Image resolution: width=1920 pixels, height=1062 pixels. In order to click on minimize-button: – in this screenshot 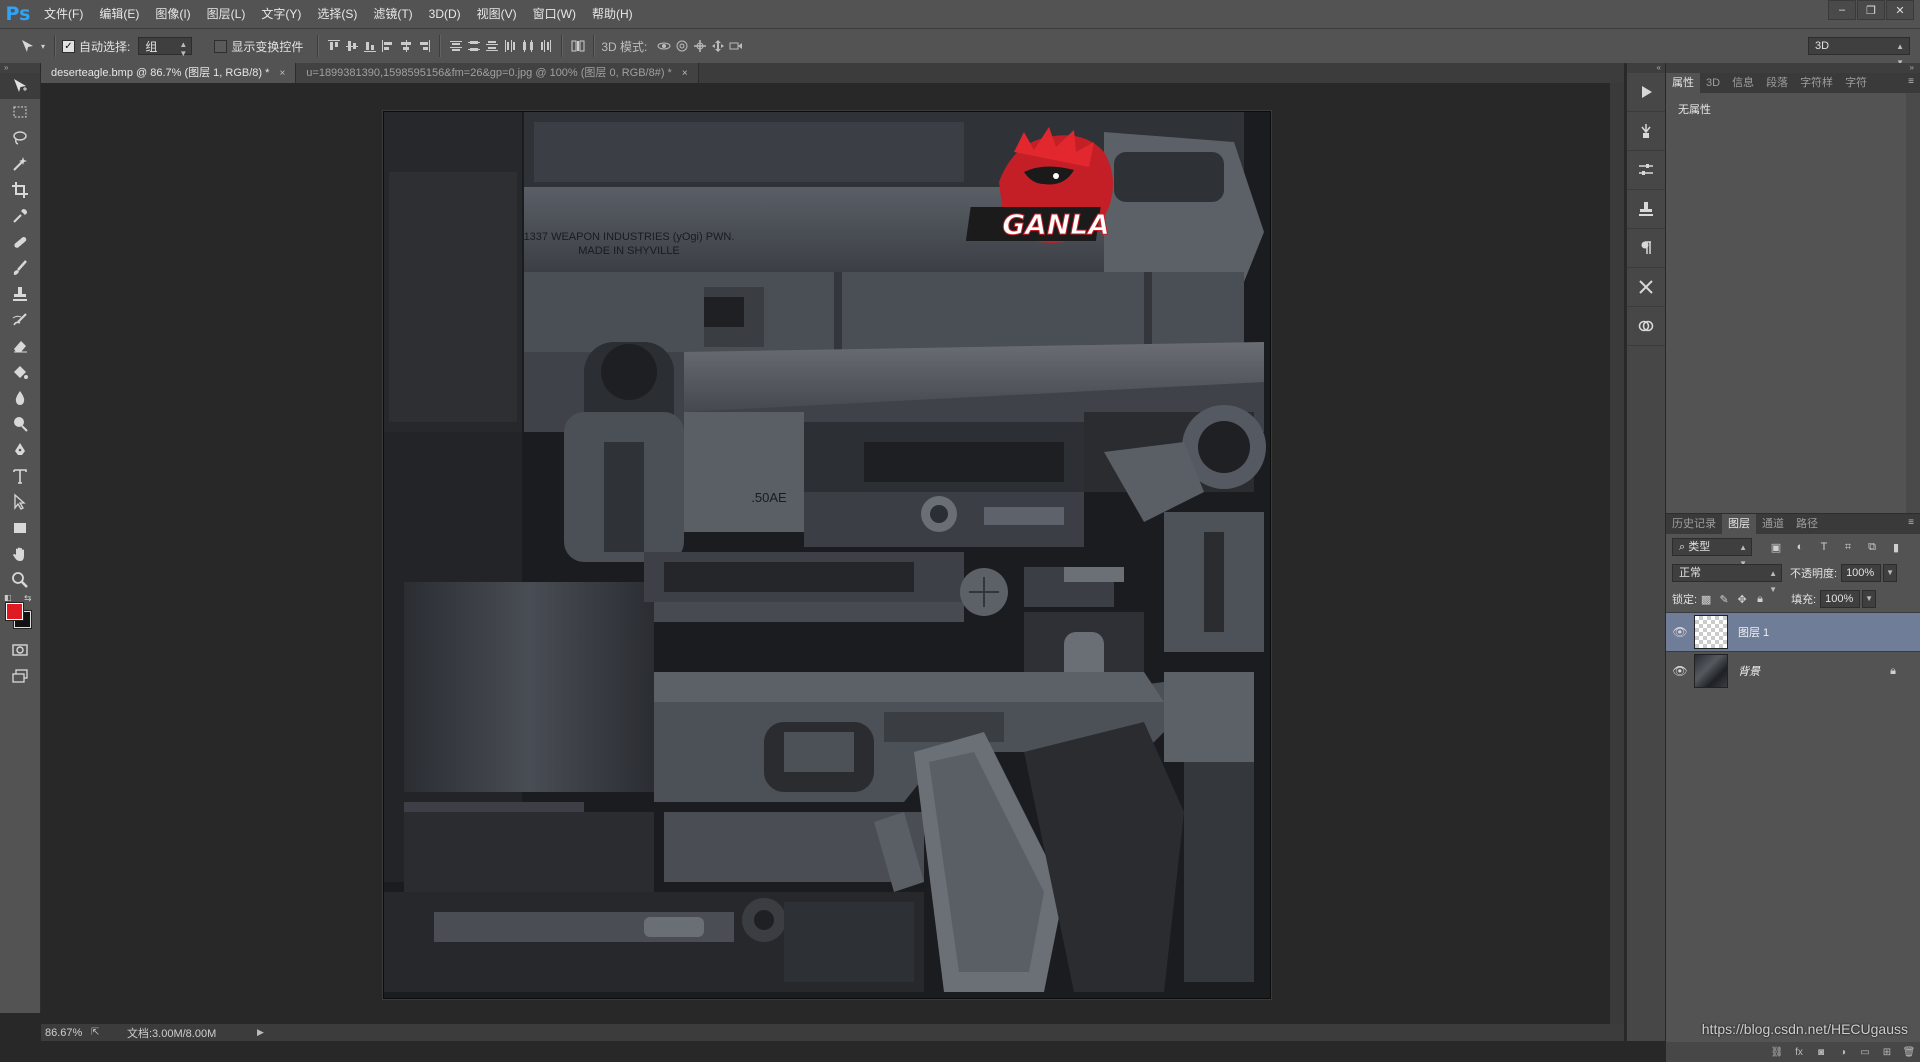, I will do `click(1842, 10)`.